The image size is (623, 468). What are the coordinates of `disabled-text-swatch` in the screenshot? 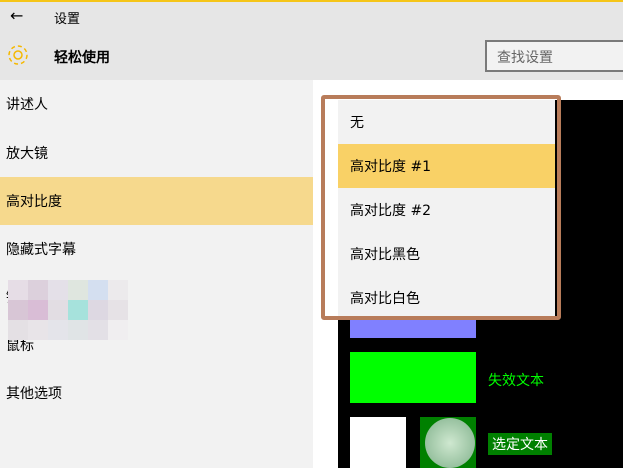 It's located at (413, 377).